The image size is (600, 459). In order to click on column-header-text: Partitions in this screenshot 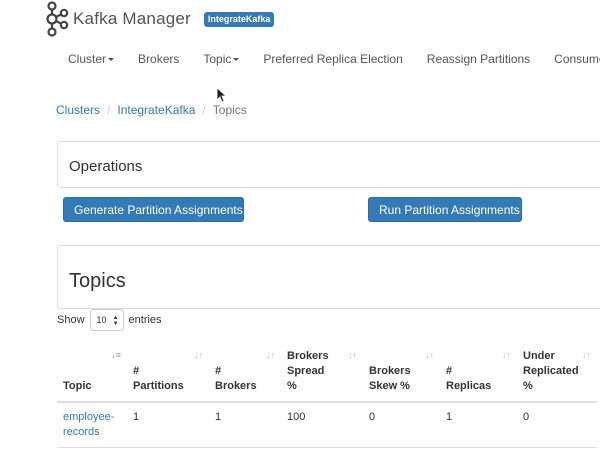, I will do `click(158, 386)`.